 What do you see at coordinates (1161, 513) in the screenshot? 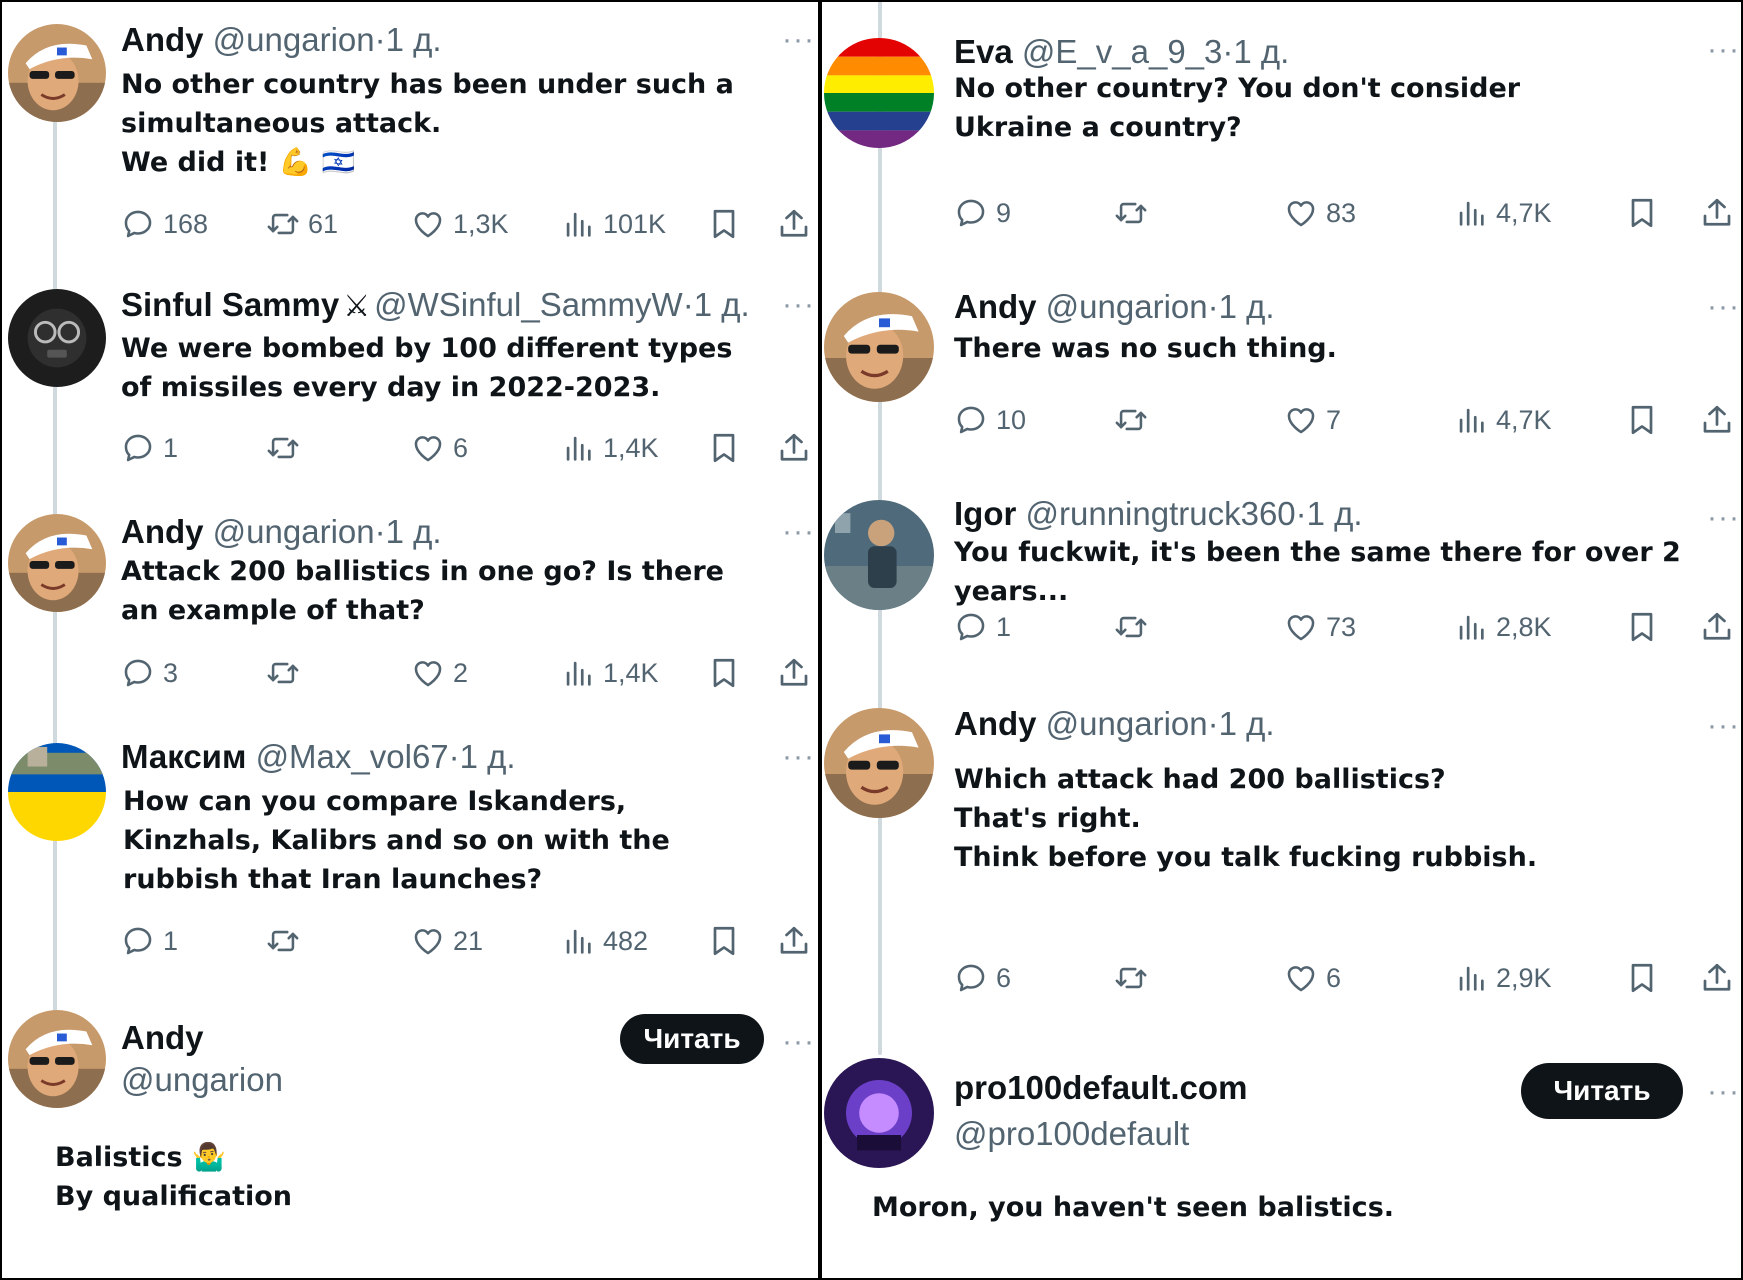
I see `username: @runningtruck360` at bounding box center [1161, 513].